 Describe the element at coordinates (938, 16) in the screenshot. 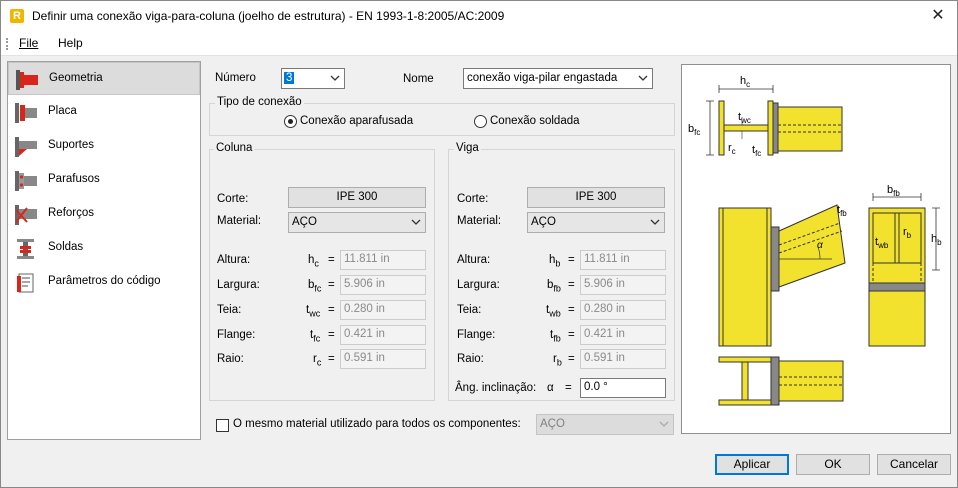

I see `close-icon: ✕` at that location.